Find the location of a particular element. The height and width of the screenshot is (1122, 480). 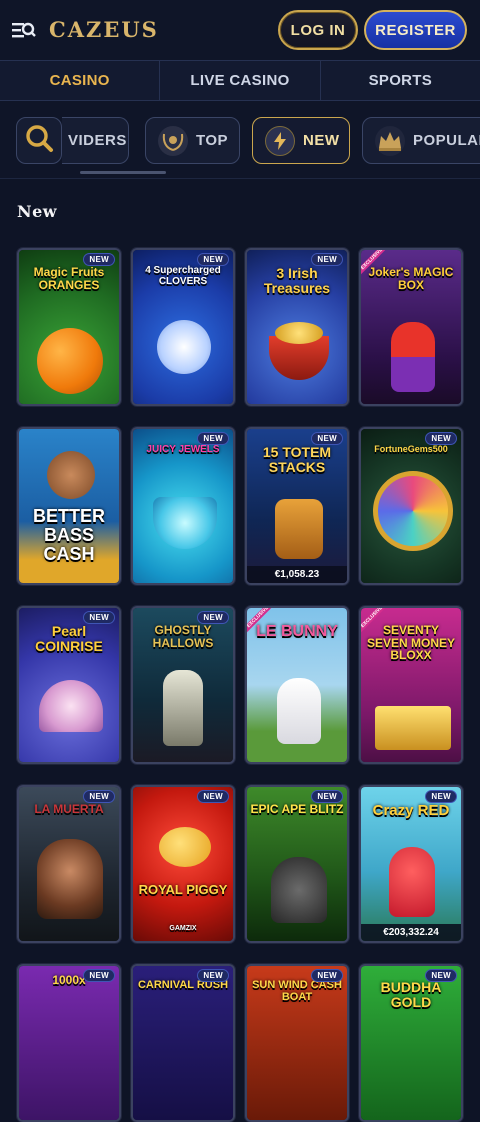

game-card: 4 Supercharged CLOVERS NEW is located at coordinates (183, 327).